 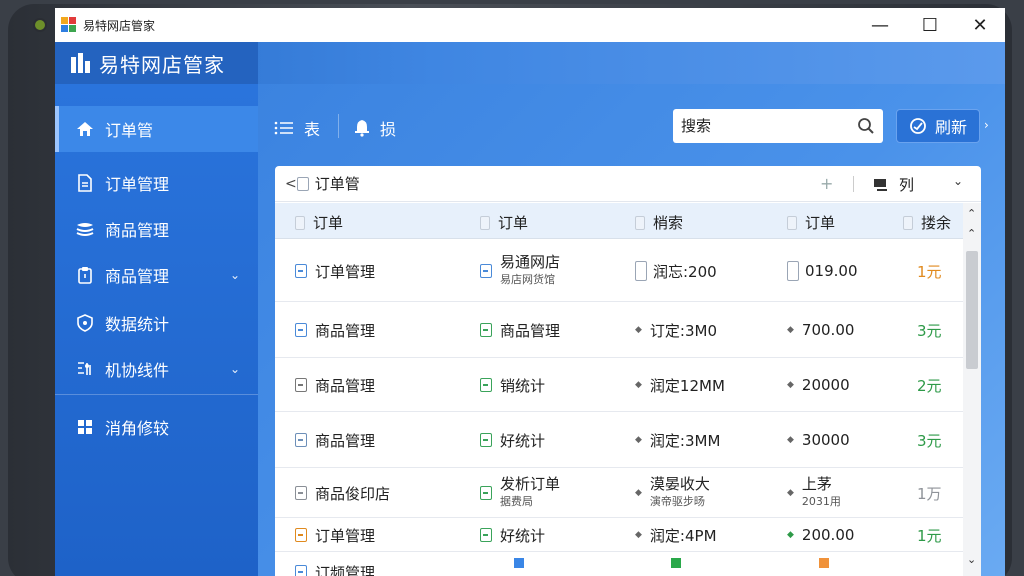 I want to click on cell-type, so click(x=519, y=564).